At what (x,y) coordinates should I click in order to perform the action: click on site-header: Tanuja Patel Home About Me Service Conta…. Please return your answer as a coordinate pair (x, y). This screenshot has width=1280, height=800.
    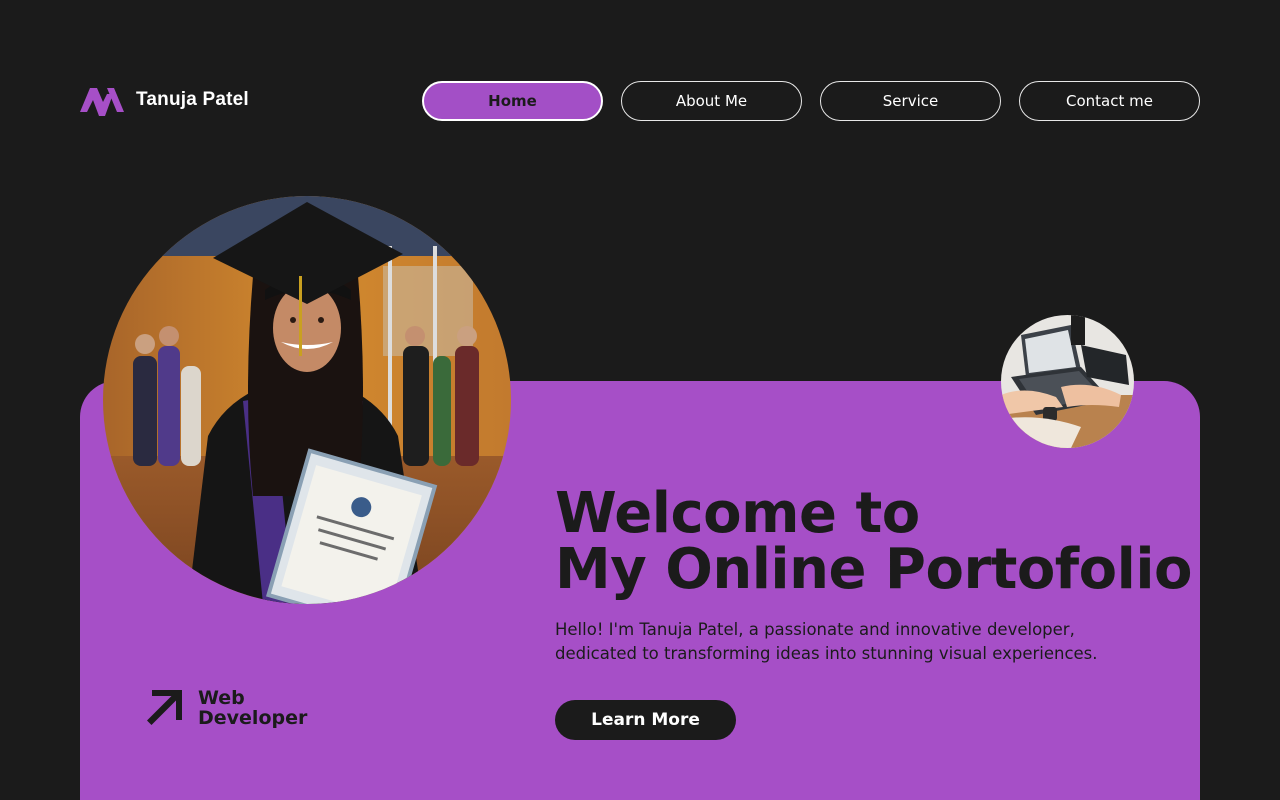
    Looking at the image, I should click on (640, 101).